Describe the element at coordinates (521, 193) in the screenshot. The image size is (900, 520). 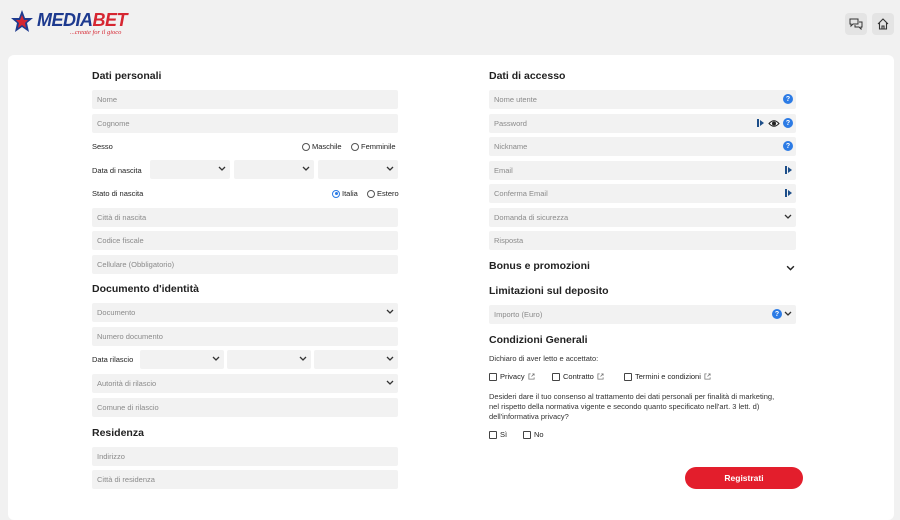
I see `conferma-email-placeholder: Conferma Email` at that location.